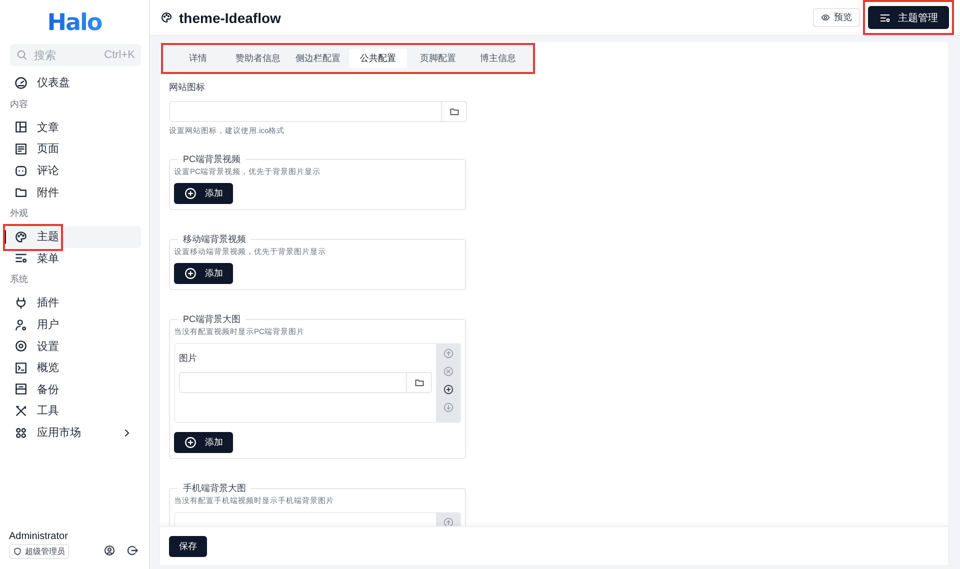 The width and height of the screenshot is (960, 569). I want to click on nav-item: 设置, so click(73, 346).